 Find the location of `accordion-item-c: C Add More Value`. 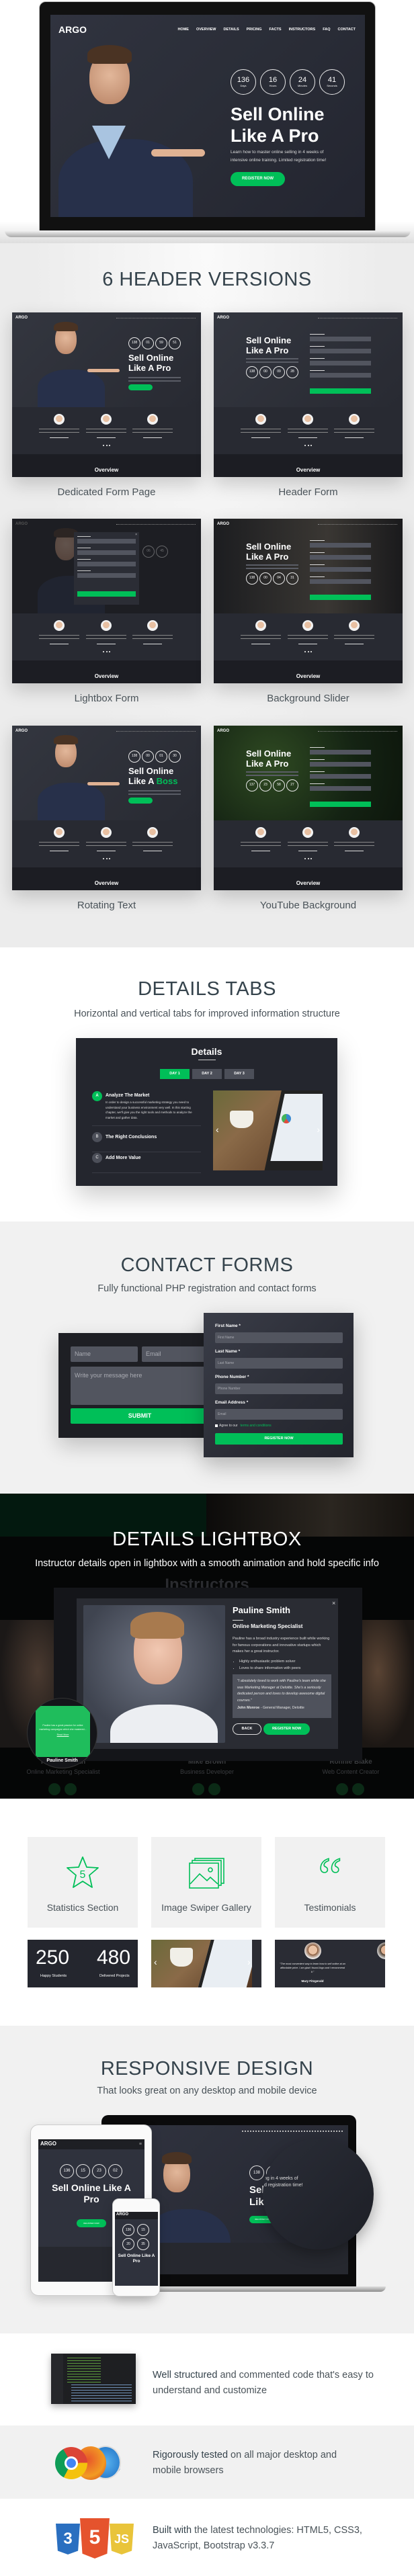

accordion-item-c: C Add More Value is located at coordinates (146, 1163).